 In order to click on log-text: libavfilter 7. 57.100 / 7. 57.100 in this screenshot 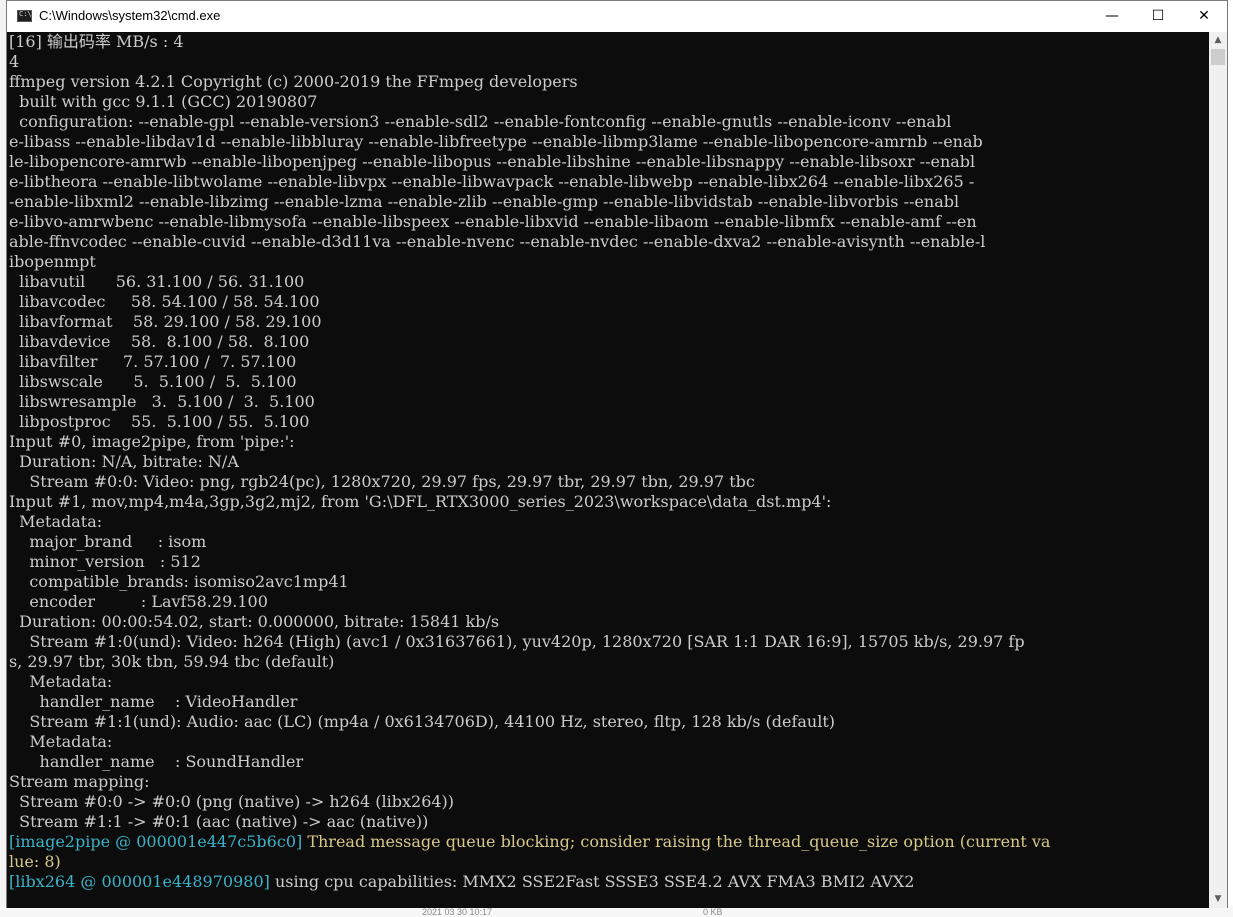, I will do `click(153, 361)`.